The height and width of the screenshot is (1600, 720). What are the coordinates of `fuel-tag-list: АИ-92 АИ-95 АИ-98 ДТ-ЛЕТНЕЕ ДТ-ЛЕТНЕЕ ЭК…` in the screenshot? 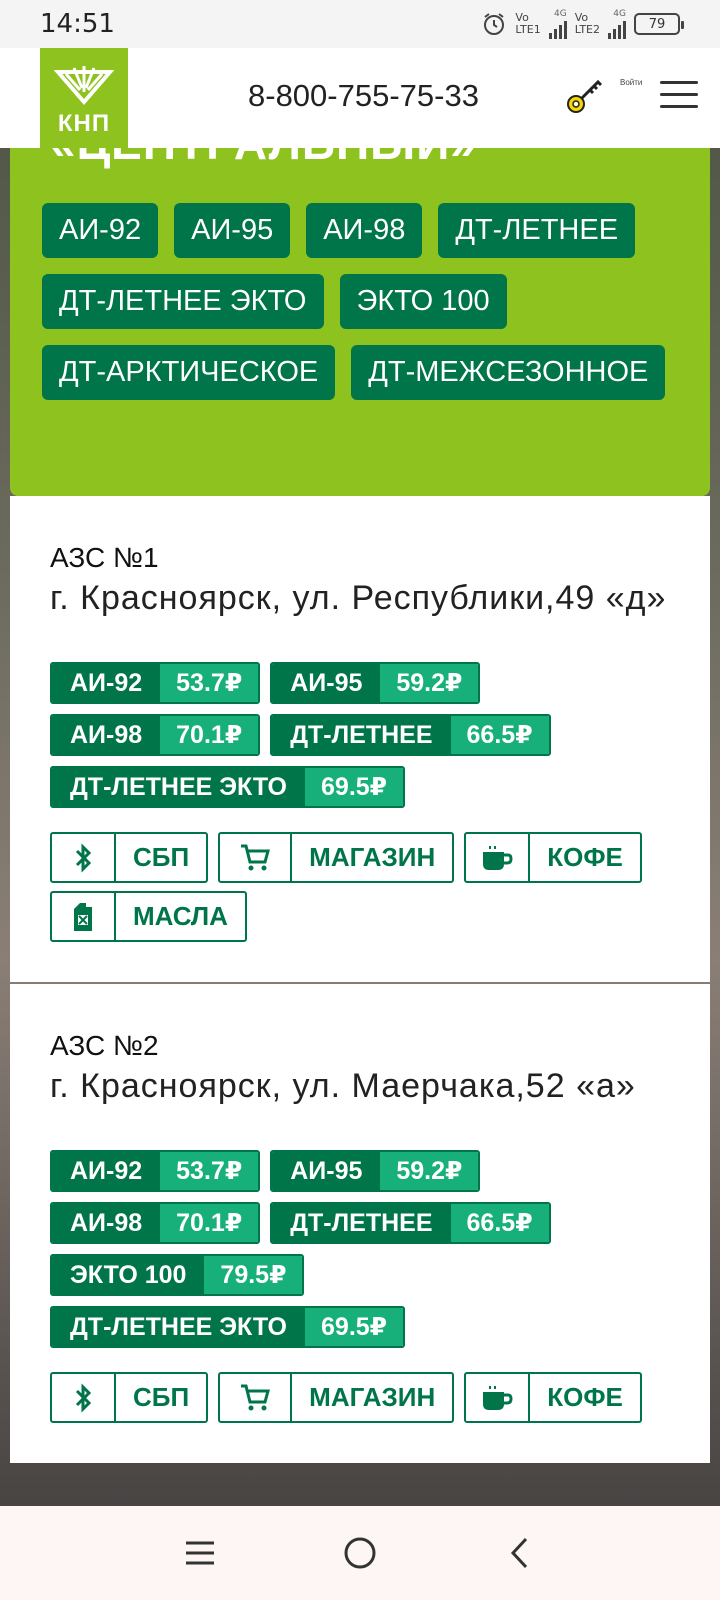 It's located at (367, 301).